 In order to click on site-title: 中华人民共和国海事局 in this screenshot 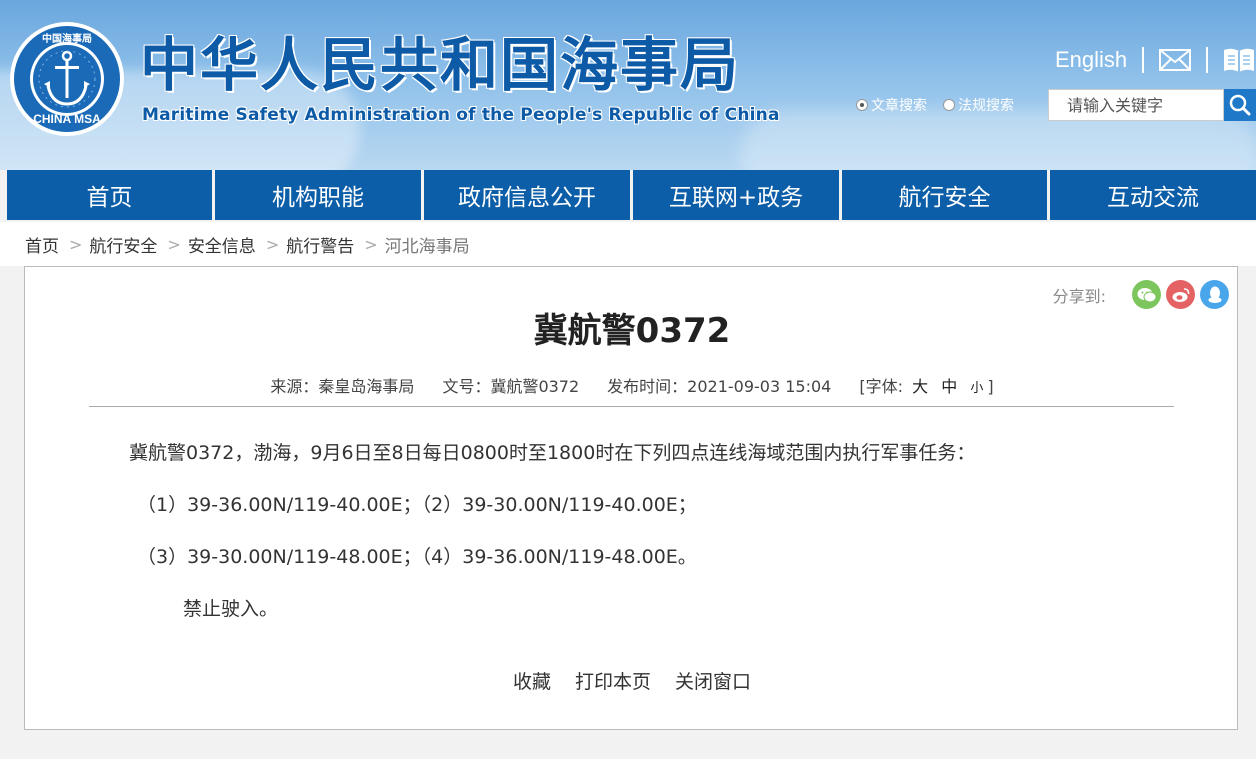, I will do `click(440, 65)`.